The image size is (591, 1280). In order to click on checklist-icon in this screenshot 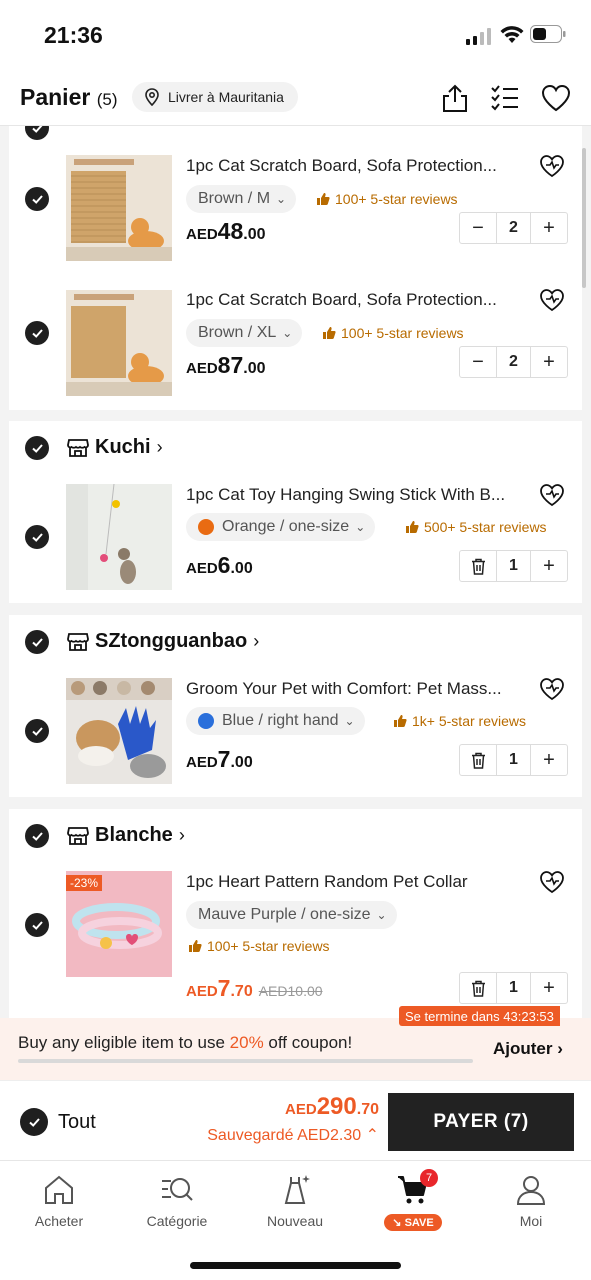, I will do `click(505, 98)`.